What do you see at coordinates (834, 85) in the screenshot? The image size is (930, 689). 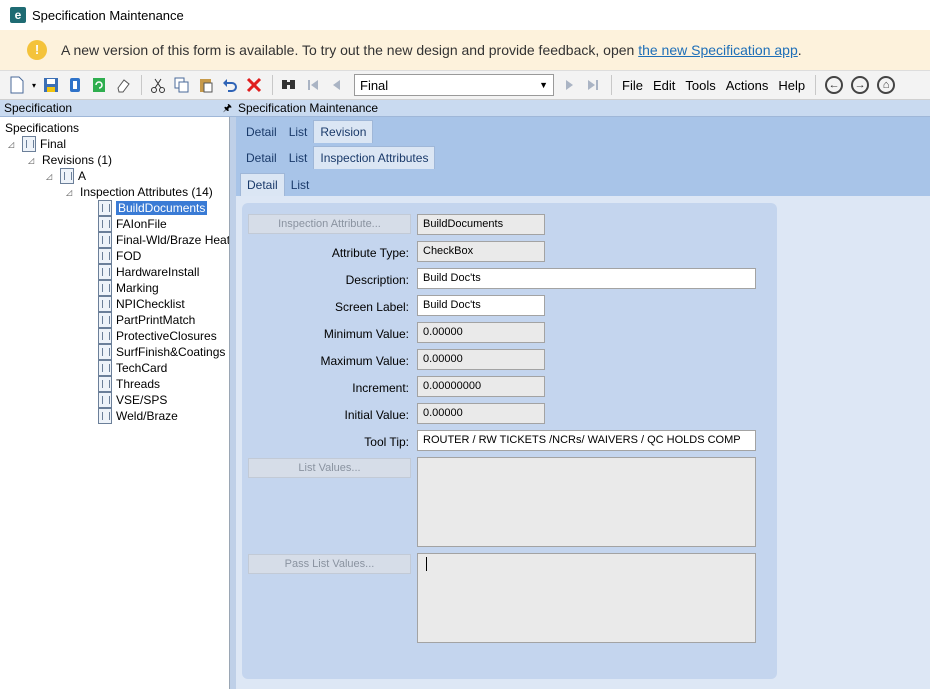 I see `back-icon: ←` at bounding box center [834, 85].